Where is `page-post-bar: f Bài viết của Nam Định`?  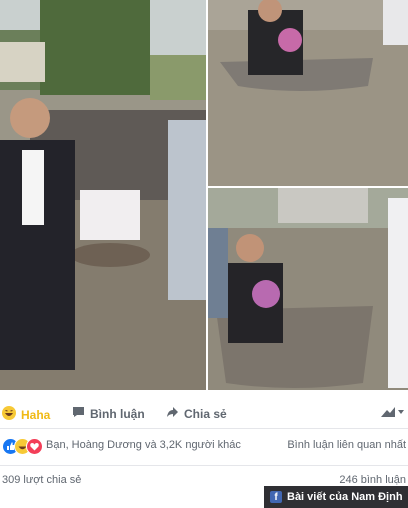
page-post-bar: f Bài viết của Nam Định is located at coordinates (336, 497).